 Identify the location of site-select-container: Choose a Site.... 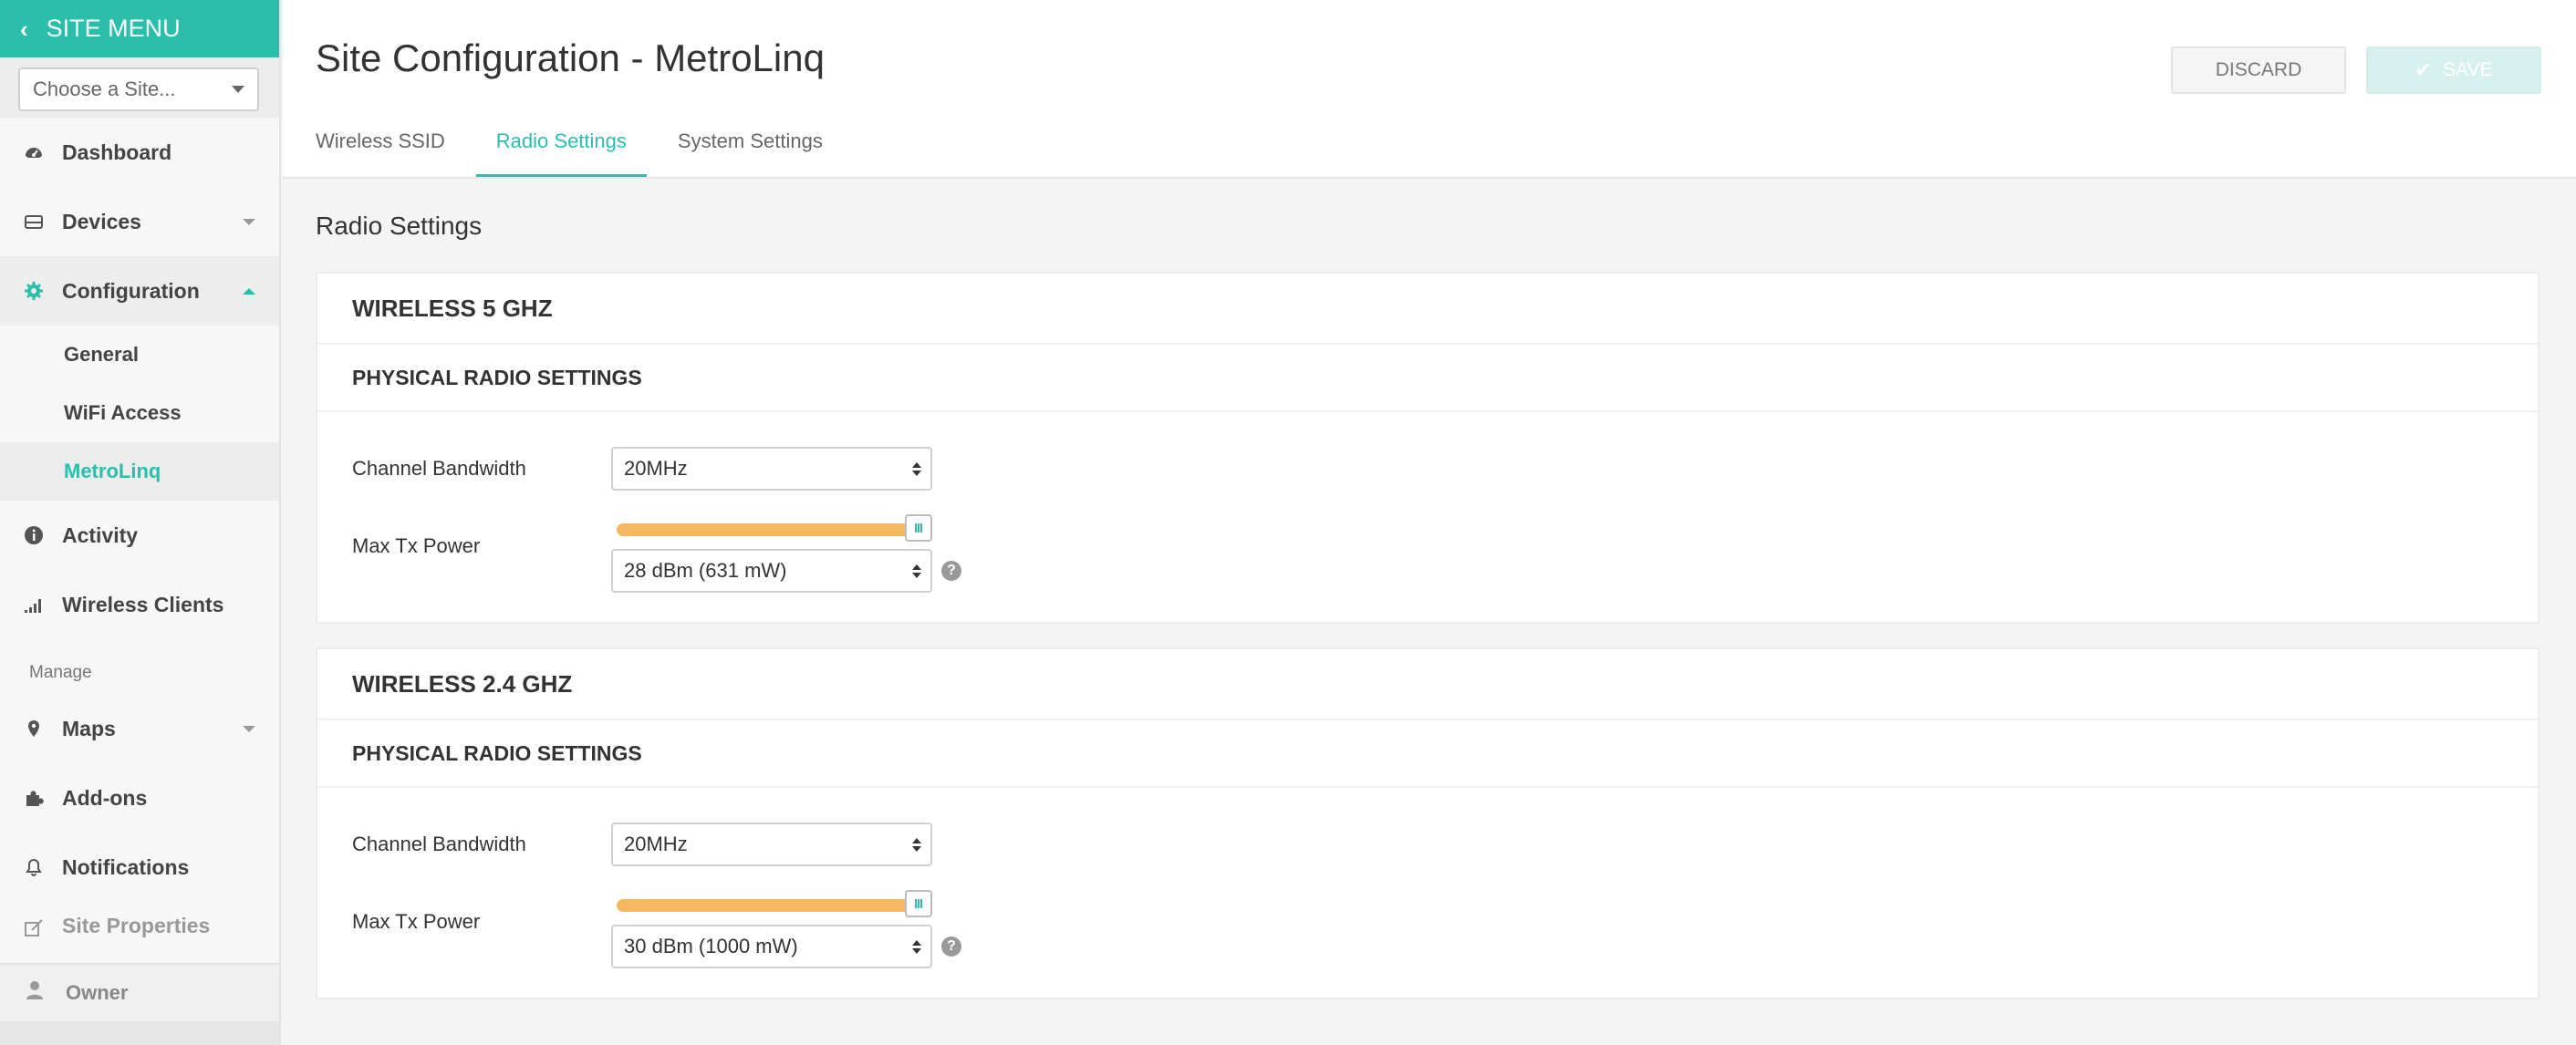
(139, 87).